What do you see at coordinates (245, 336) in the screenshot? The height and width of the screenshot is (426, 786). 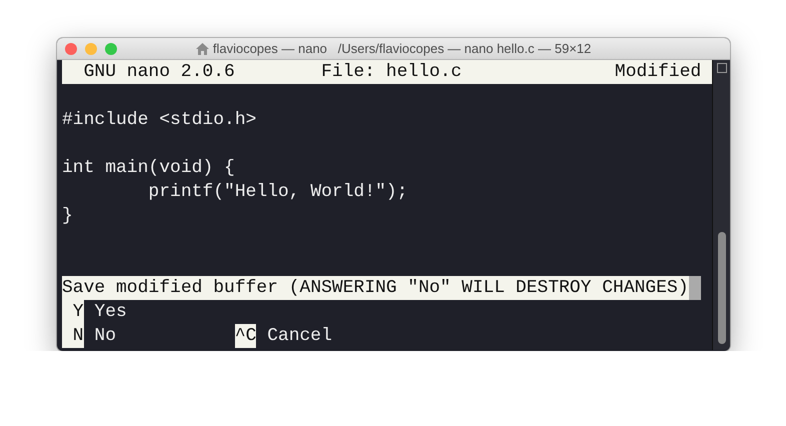 I see `shortcut-key: ^C` at bounding box center [245, 336].